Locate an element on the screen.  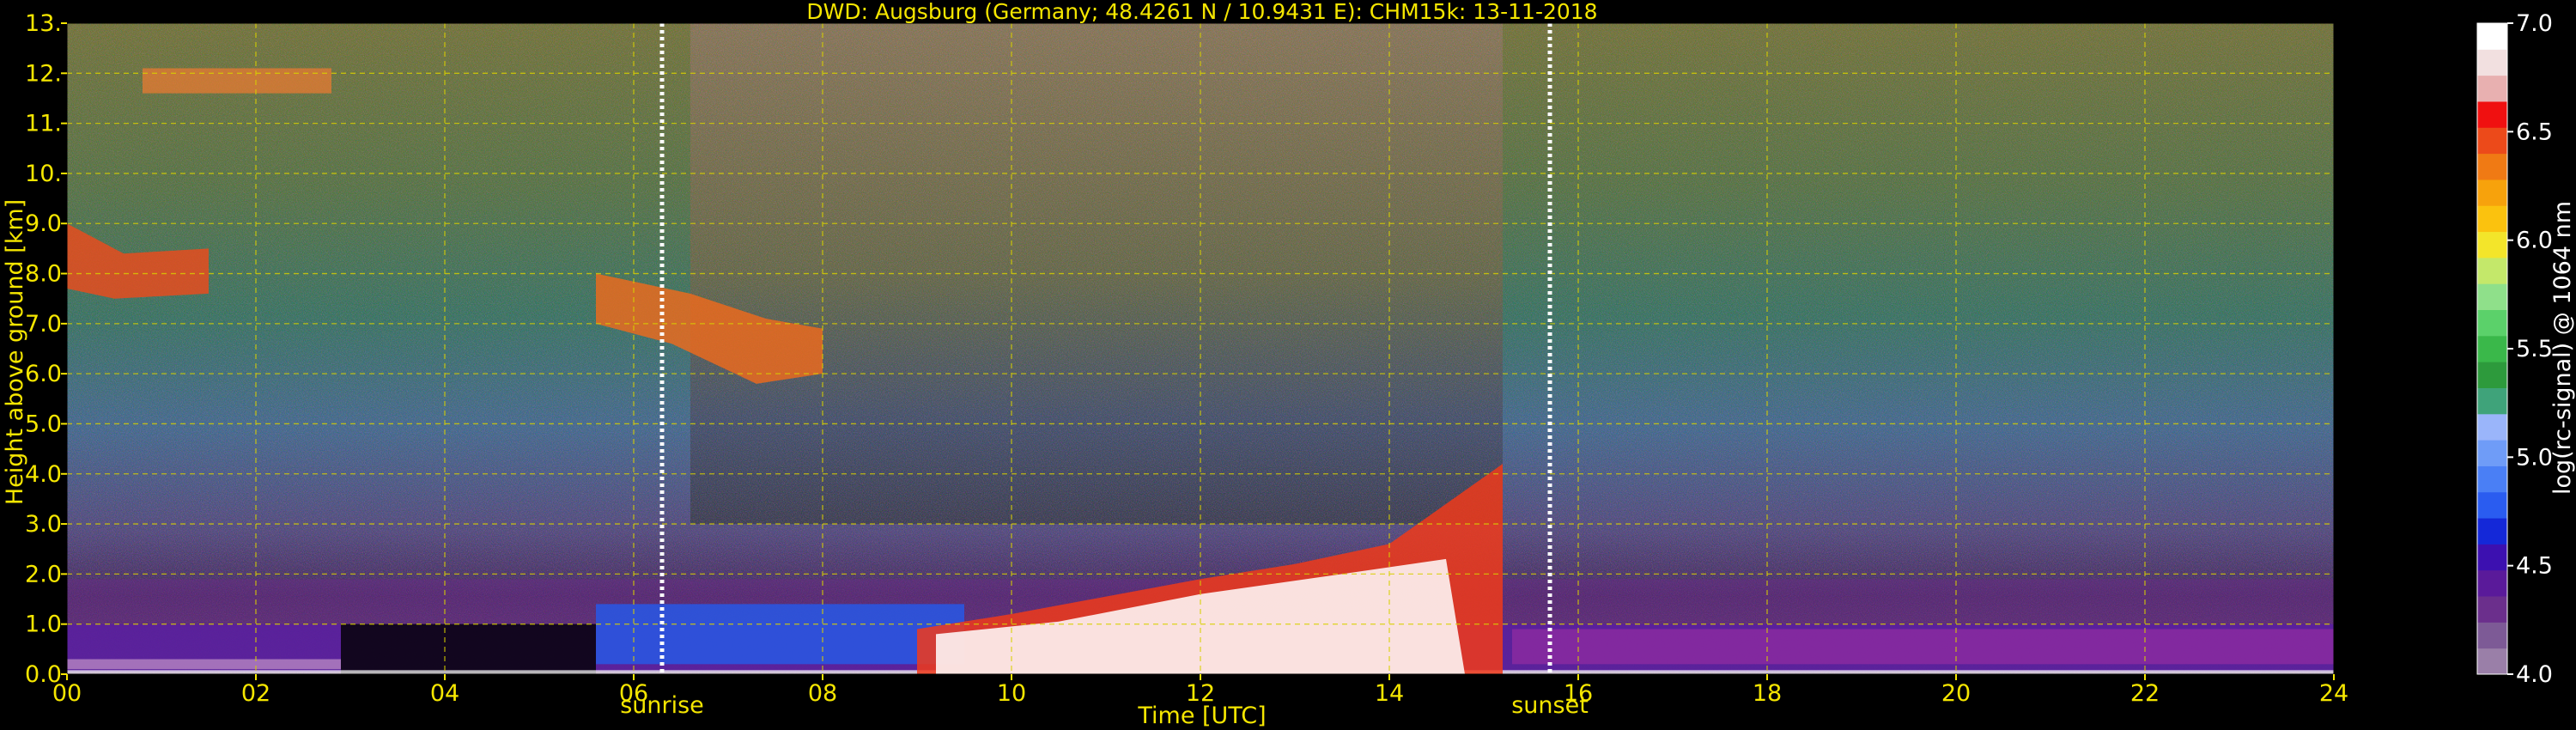
x-tick-label: 22 is located at coordinates (2145, 693).